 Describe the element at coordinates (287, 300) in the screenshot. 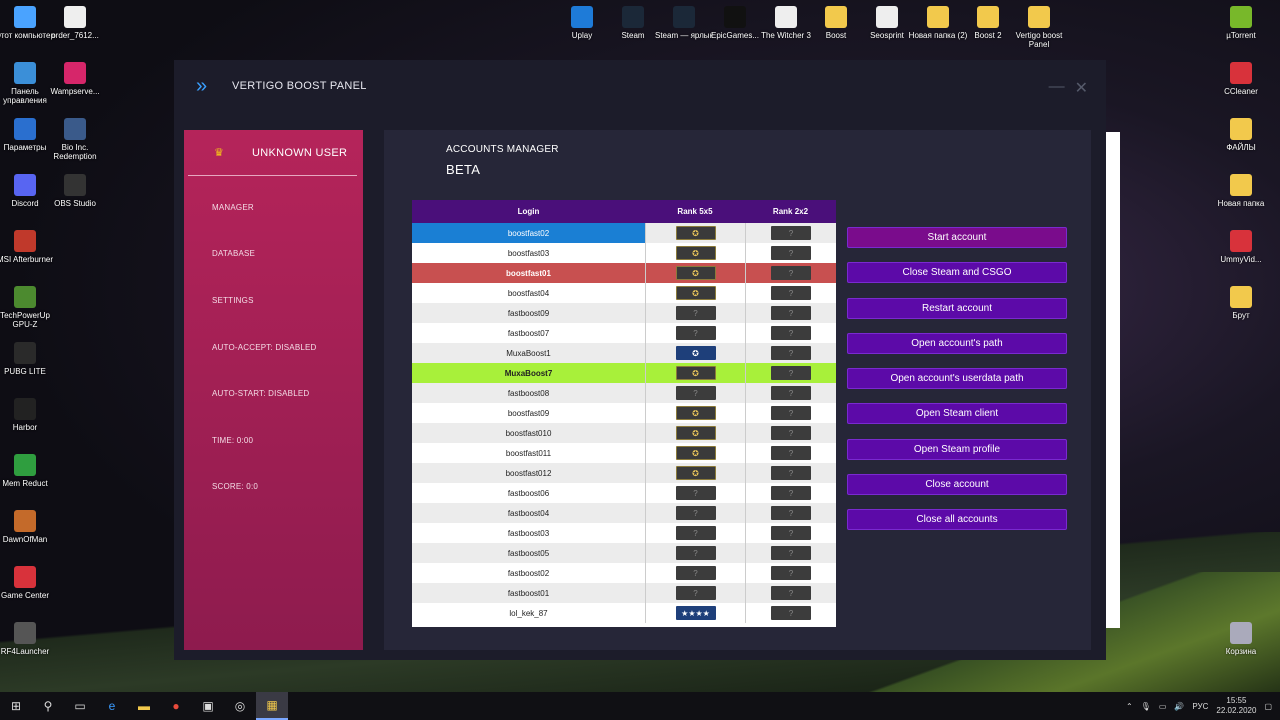

I see `sidebar-item: SETTINGS` at that location.